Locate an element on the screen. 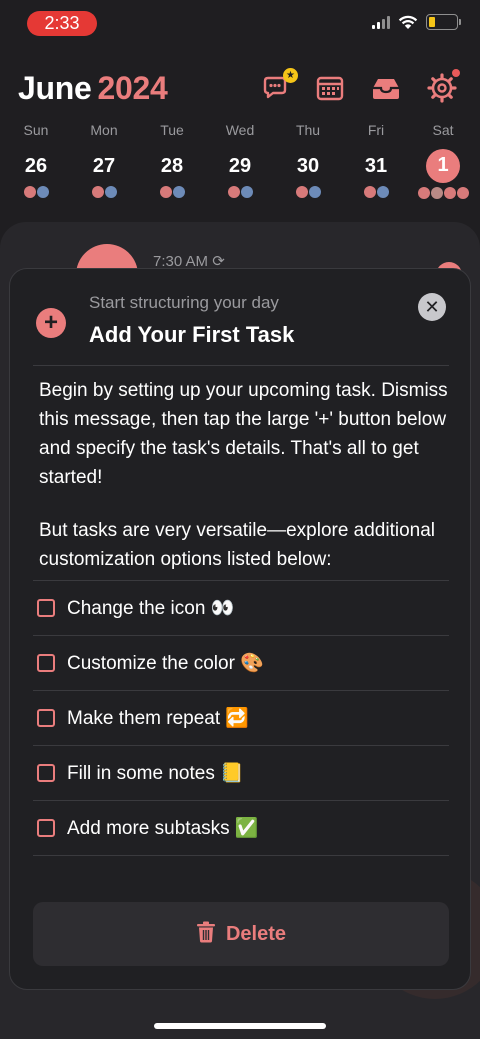 This screenshot has width=480, height=1039. status-time: 2:33 is located at coordinates (62, 23).